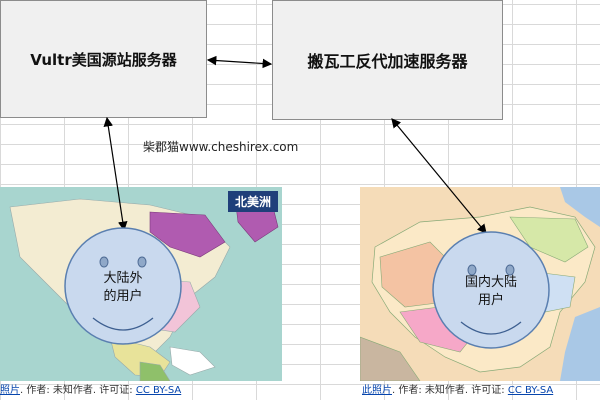 This screenshot has width=600, height=400. What do you see at coordinates (10, 390) in the screenshot?
I see `photo-link: 照片` at bounding box center [10, 390].